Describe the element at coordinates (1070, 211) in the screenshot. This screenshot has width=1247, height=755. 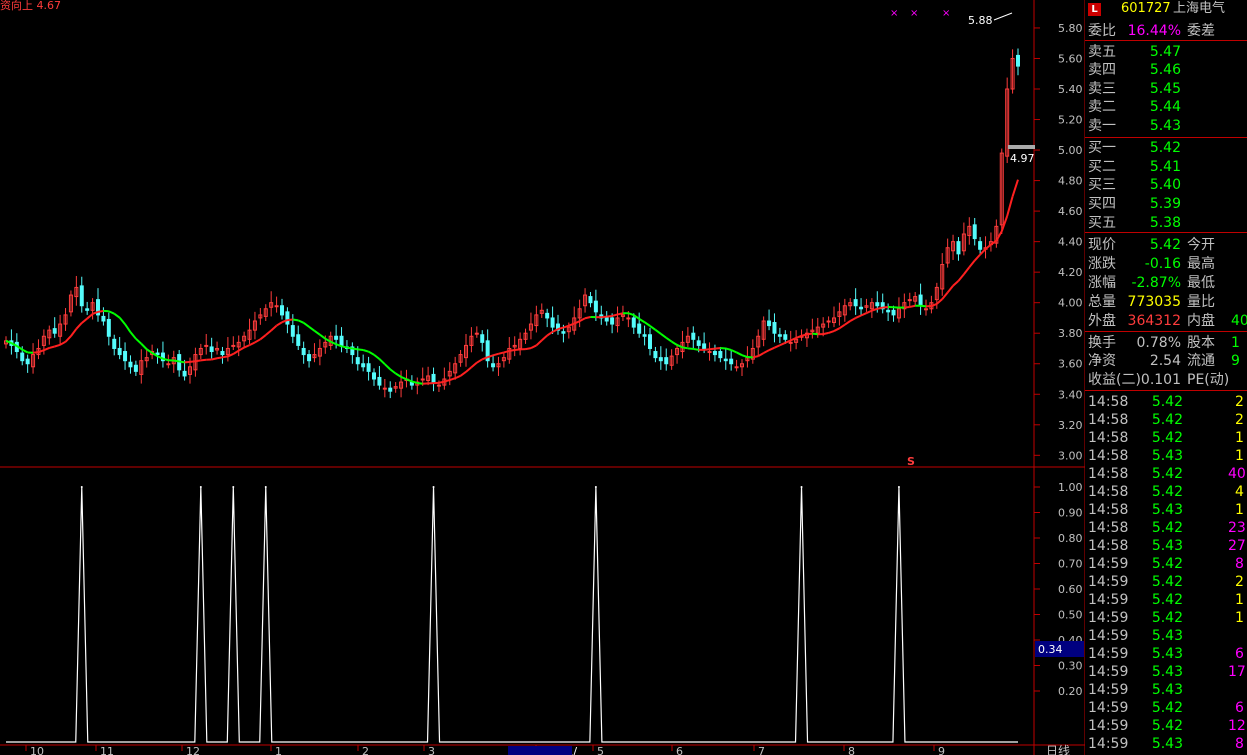
I see `price-tick-label: 4.60` at that location.